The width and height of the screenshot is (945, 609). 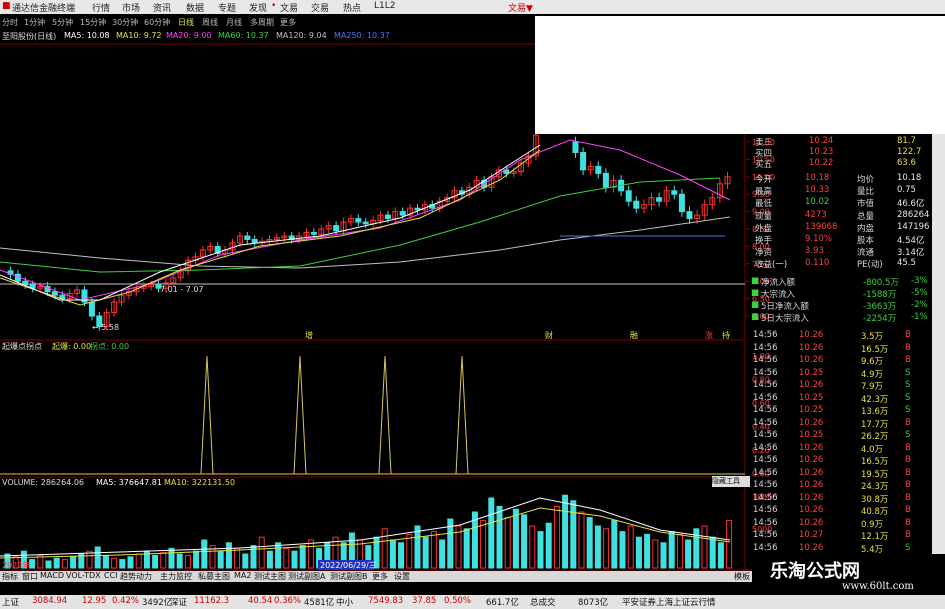 I want to click on stat-row: 收益(一) 0.110 PE(动) 45.5, so click(x=839, y=264).